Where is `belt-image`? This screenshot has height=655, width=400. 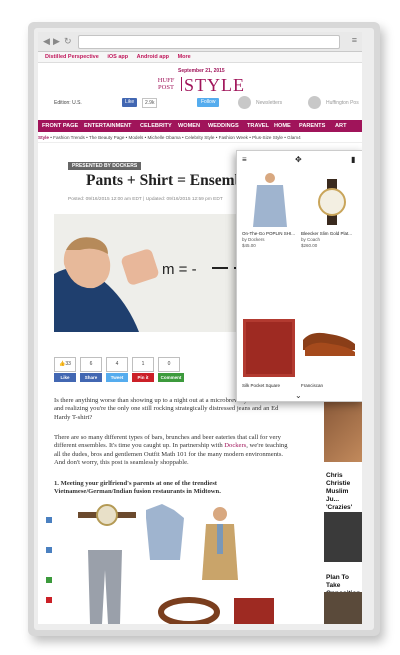
belt-image is located at coordinates (189, 610).